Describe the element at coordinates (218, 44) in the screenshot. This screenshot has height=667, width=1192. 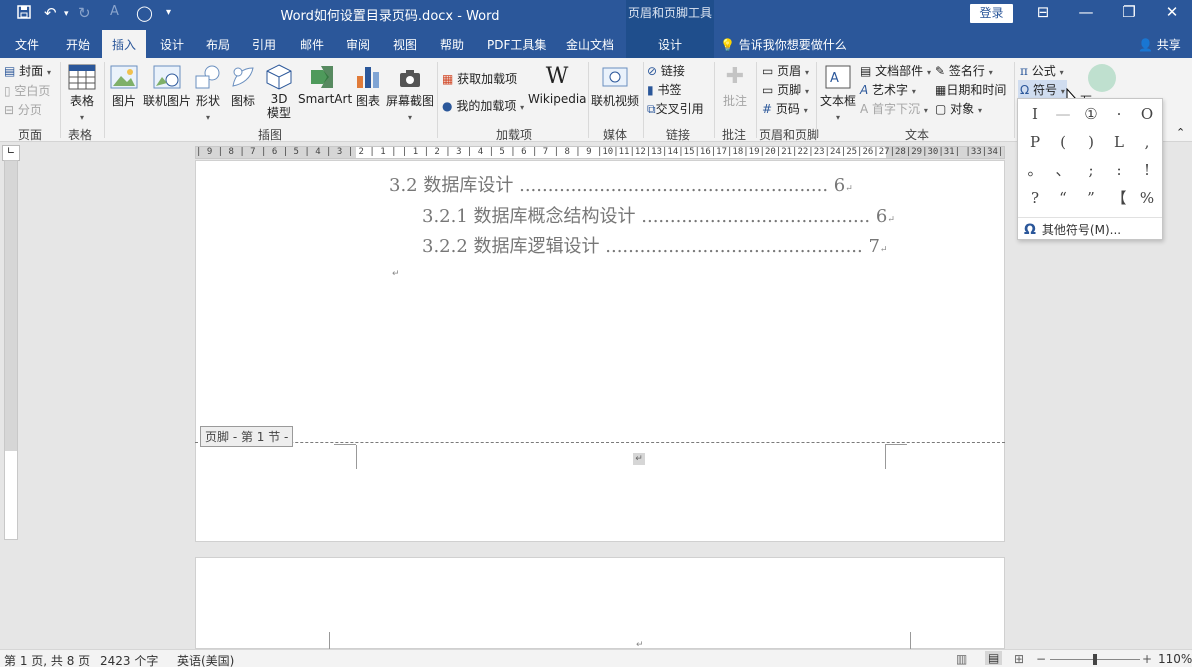
I see `tab-layout: 布局` at that location.